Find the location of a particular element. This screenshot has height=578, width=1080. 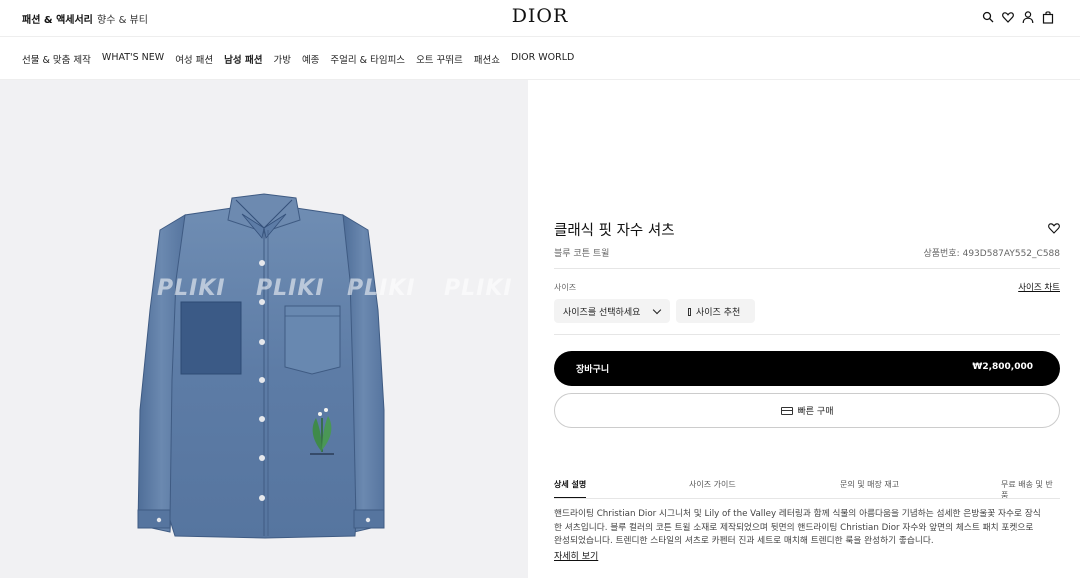

size-recommend-label: 사이즈 추천 is located at coordinates (718, 313).